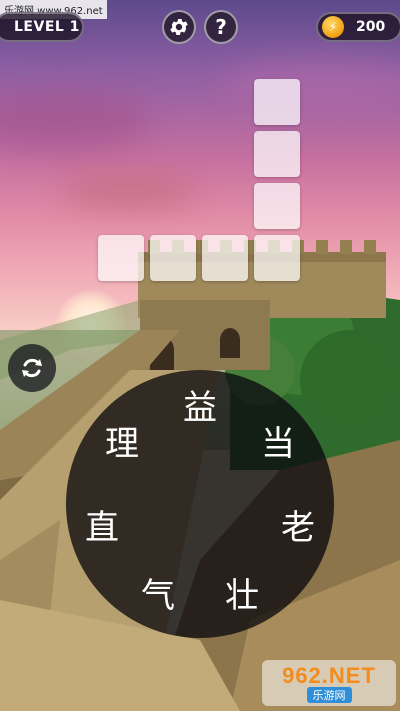  What do you see at coordinates (102, 525) in the screenshot?
I see `letter-button: 直` at bounding box center [102, 525].